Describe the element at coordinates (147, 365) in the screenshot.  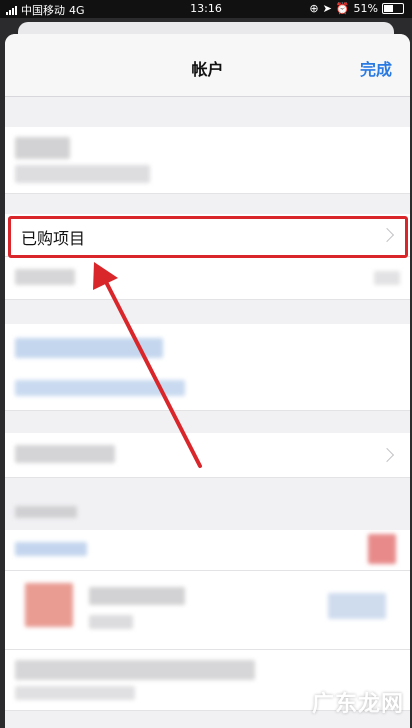
I see `annotation-arrow` at that location.